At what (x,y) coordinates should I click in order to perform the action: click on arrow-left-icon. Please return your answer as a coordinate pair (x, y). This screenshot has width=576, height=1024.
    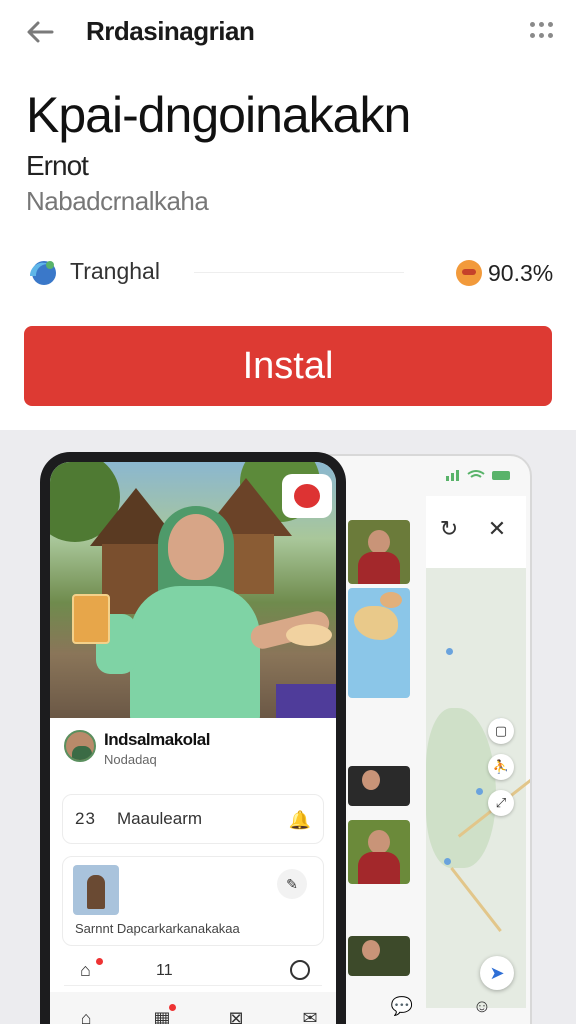
    Looking at the image, I should click on (40, 32).